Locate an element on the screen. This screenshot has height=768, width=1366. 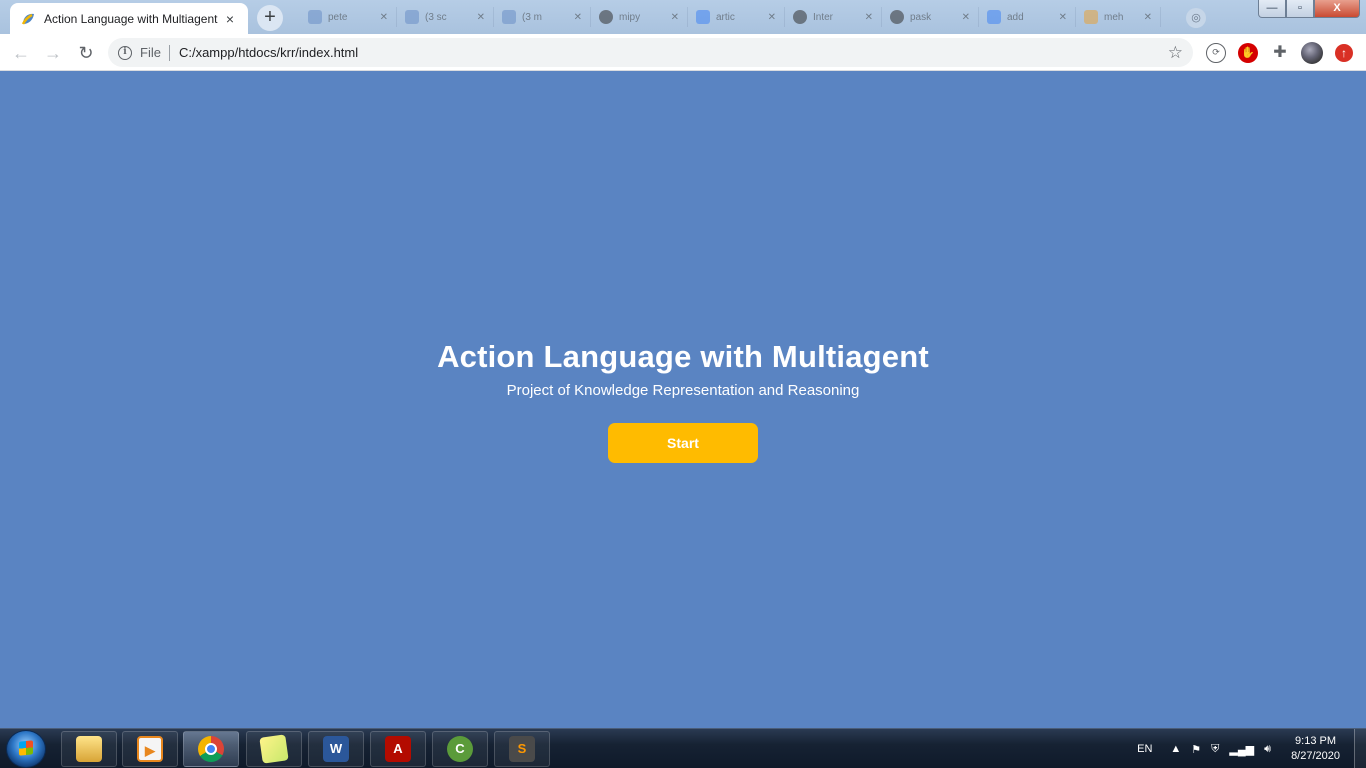
start-button is located at coordinates (26, 749).